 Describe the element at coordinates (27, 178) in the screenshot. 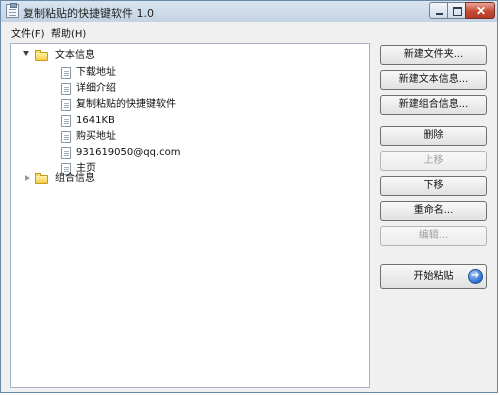

I see `collapse-arrow-icon` at that location.